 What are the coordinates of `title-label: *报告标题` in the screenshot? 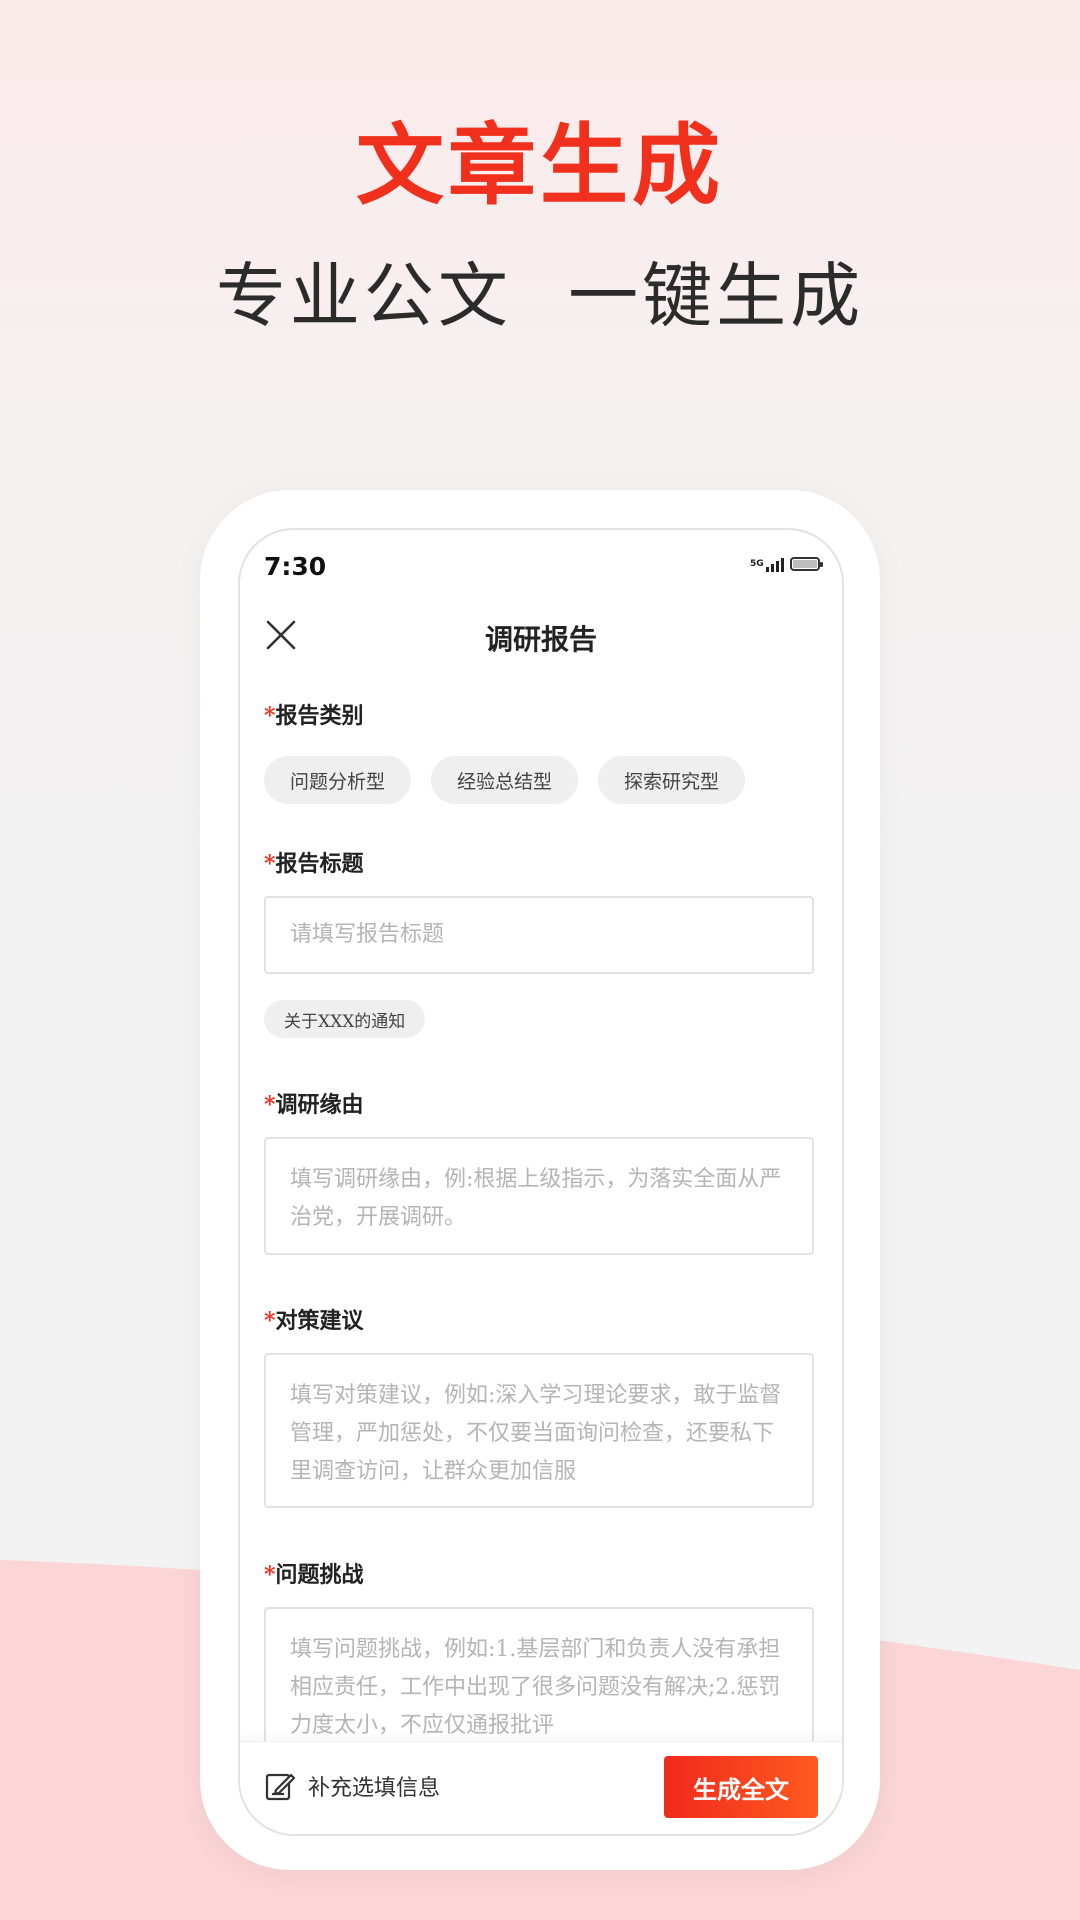 It's located at (314, 862).